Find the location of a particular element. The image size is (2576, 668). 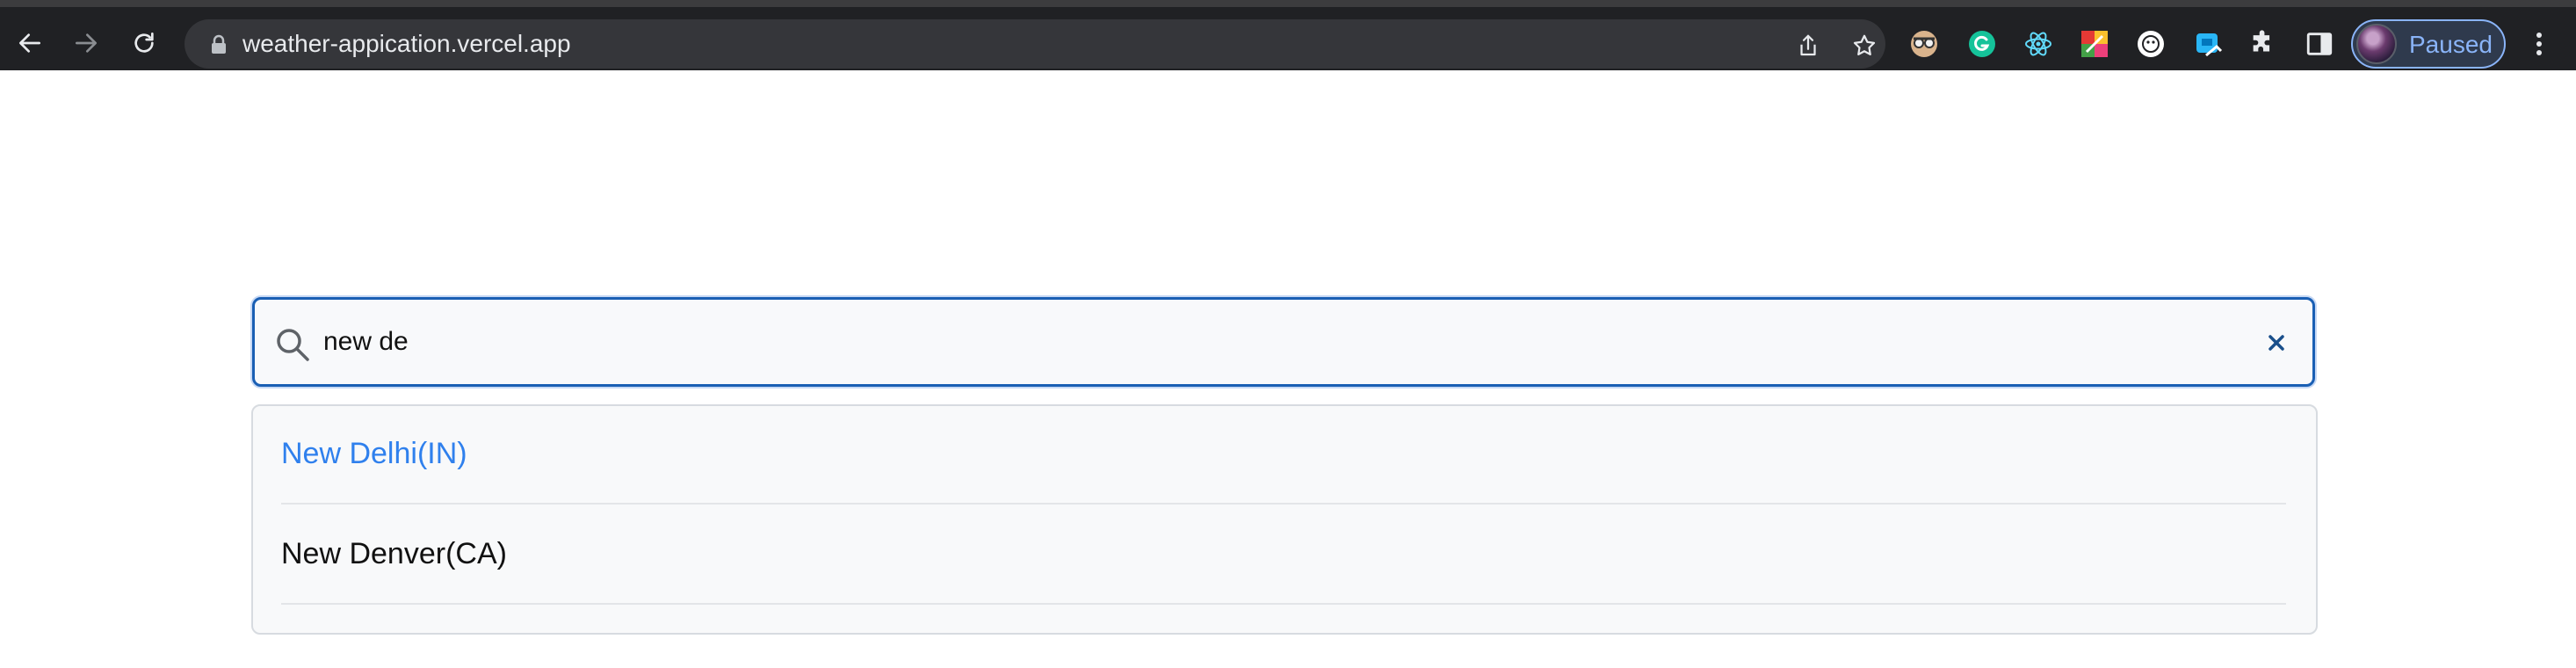

star-icon is located at coordinates (1864, 44).